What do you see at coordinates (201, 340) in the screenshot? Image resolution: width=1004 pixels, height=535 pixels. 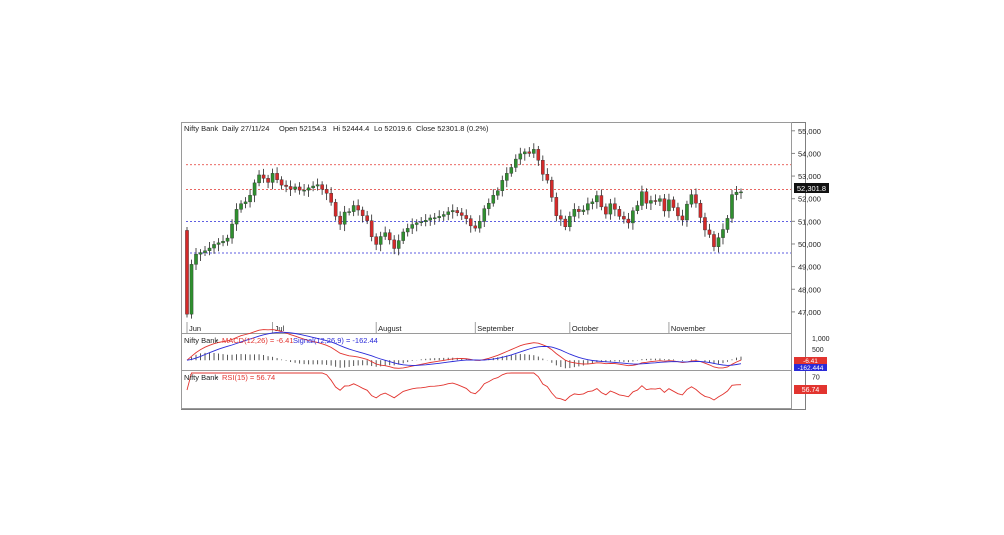 I see `macd-symbol: Nifty Bank` at bounding box center [201, 340].